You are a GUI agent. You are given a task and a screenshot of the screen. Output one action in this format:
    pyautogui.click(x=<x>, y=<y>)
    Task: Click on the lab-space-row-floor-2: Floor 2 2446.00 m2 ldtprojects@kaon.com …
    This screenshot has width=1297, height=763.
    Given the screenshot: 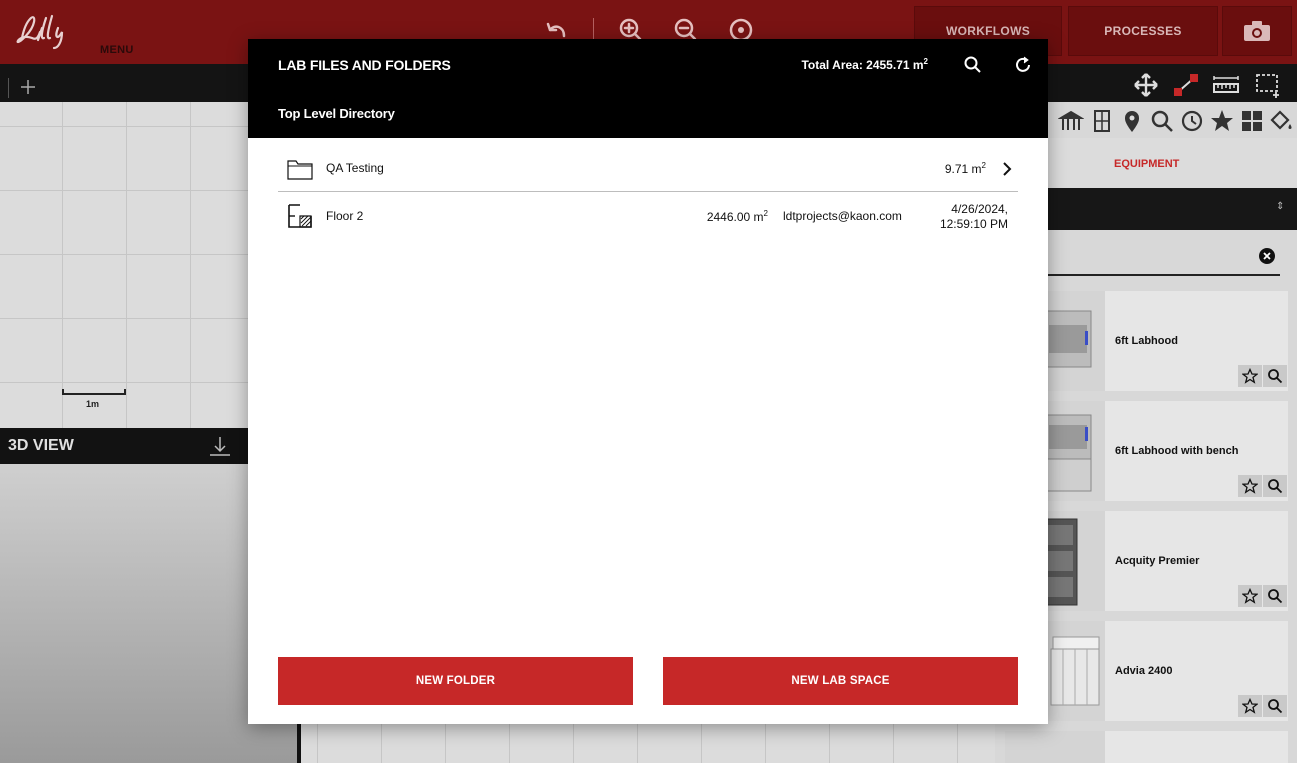 What is the action you would take?
    pyautogui.click(x=648, y=222)
    